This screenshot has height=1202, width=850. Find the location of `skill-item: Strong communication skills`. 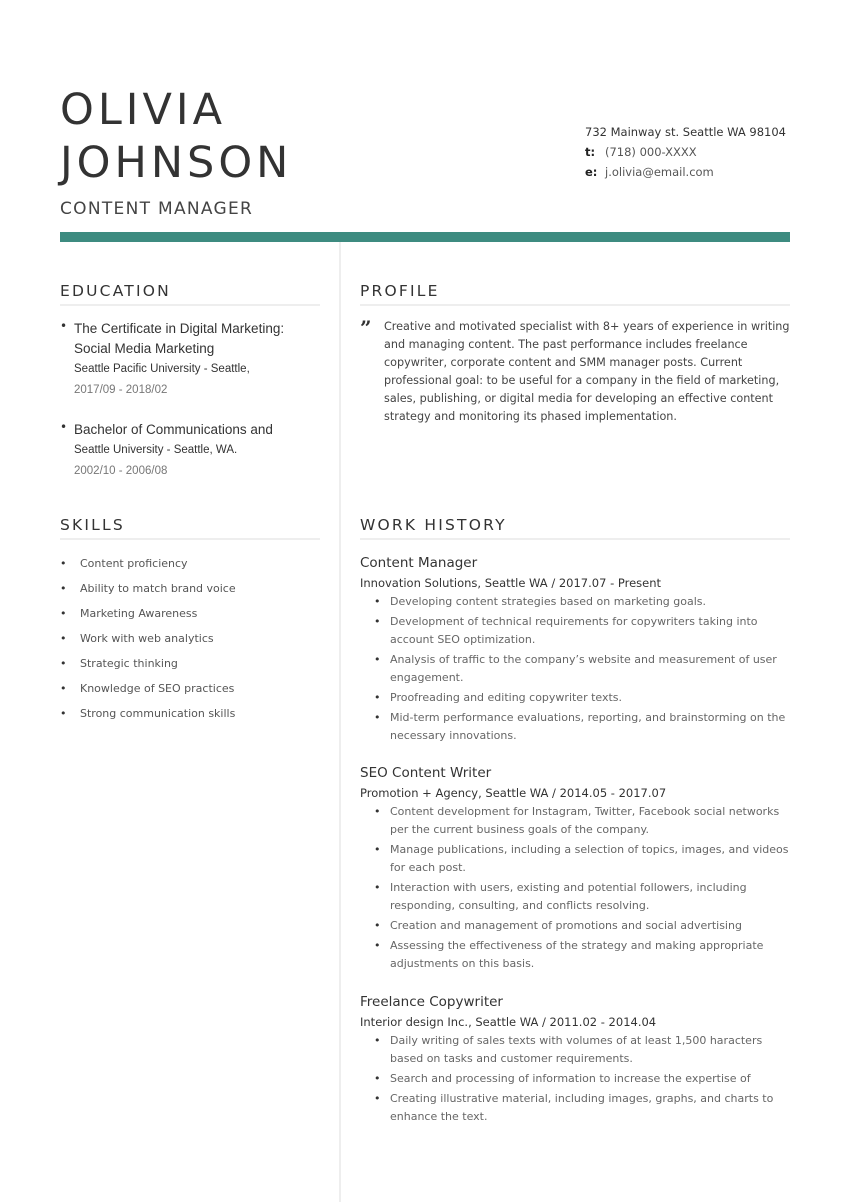

skill-item: Strong communication skills is located at coordinates (190, 713).